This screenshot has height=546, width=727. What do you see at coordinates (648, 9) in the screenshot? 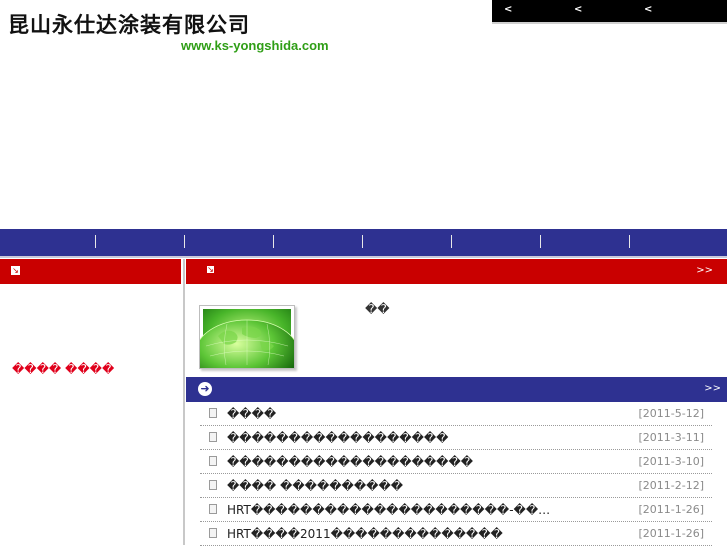
I see `top-link-3: <` at bounding box center [648, 9].